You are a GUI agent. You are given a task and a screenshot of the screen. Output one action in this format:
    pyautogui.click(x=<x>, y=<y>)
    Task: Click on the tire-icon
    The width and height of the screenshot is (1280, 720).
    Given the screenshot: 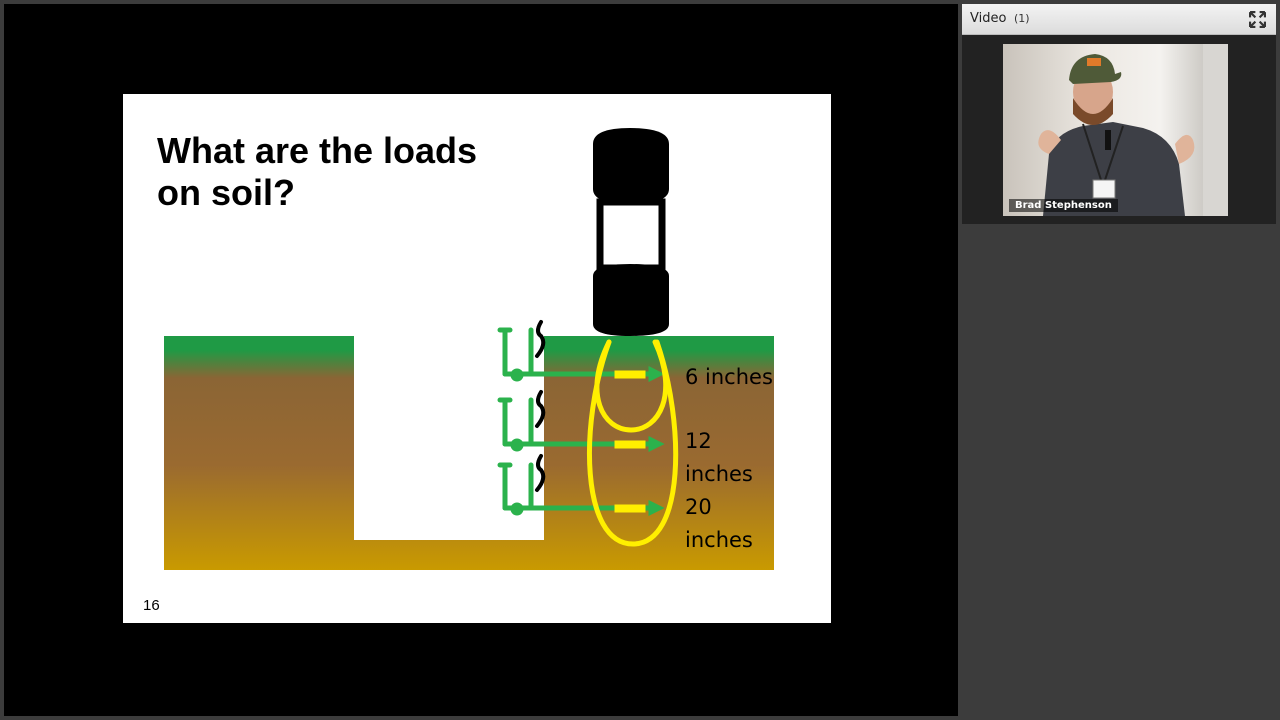 What is the action you would take?
    pyautogui.click(x=631, y=232)
    